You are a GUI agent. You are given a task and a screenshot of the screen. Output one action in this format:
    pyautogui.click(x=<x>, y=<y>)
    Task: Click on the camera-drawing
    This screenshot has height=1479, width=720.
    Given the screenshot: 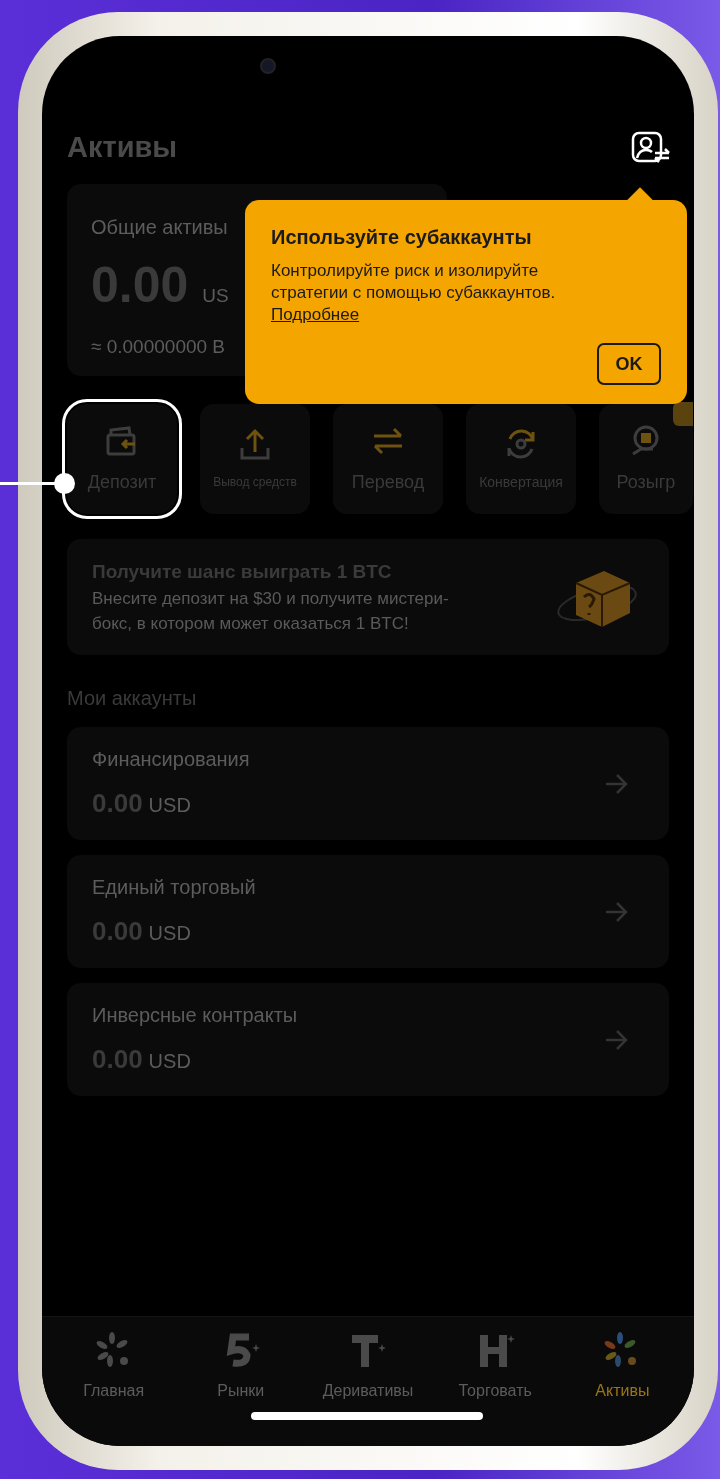 What is the action you would take?
    pyautogui.click(x=268, y=66)
    